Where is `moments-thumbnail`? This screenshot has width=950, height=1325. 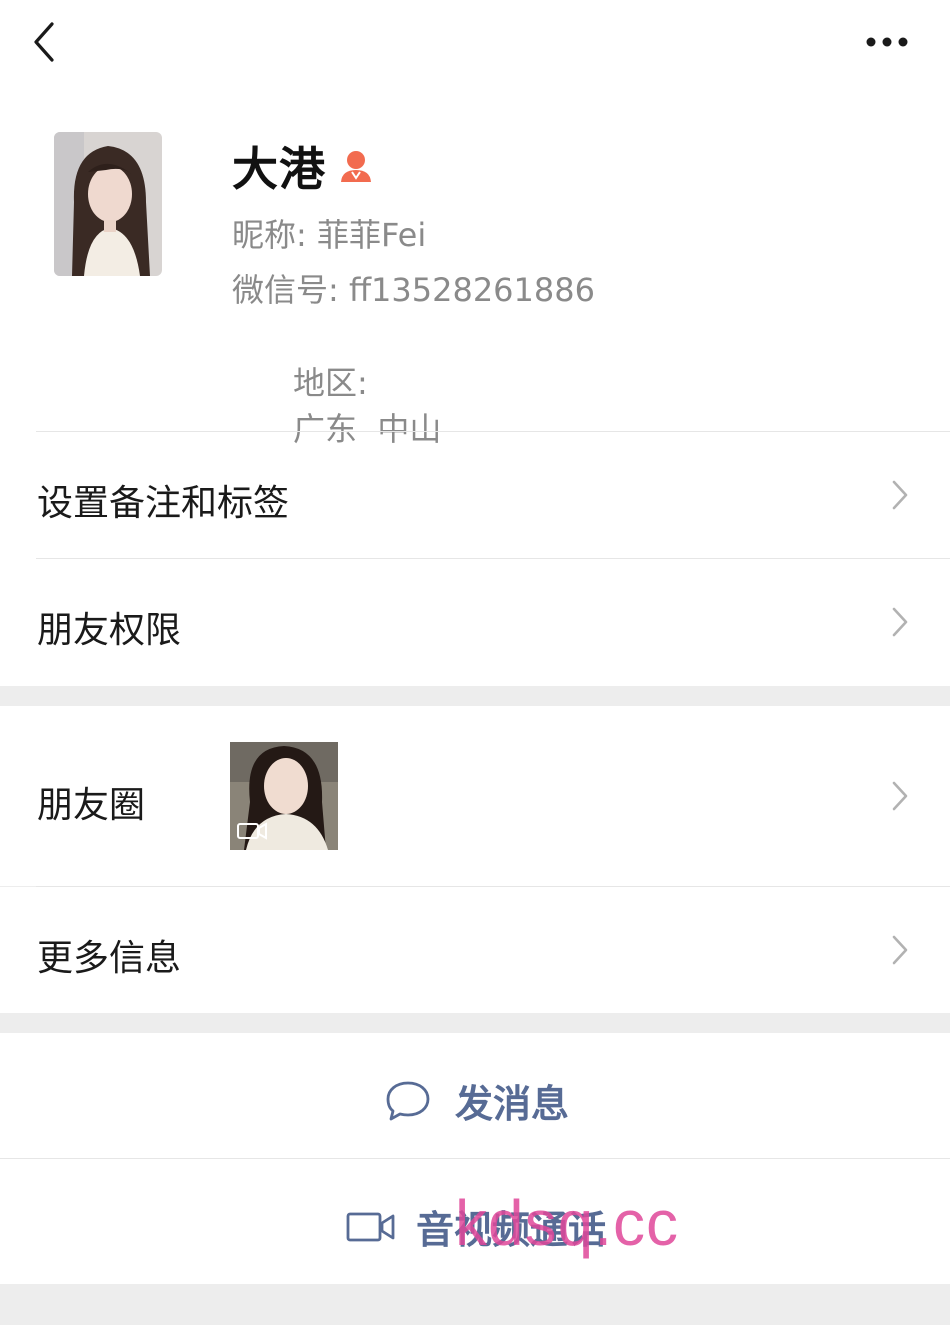
moments-thumbnail is located at coordinates (284, 796).